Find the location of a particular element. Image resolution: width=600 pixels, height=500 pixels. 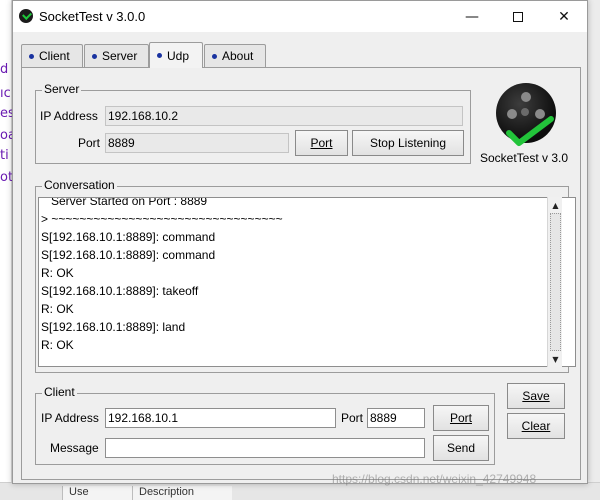

tab-server: Server is located at coordinates (116, 55).